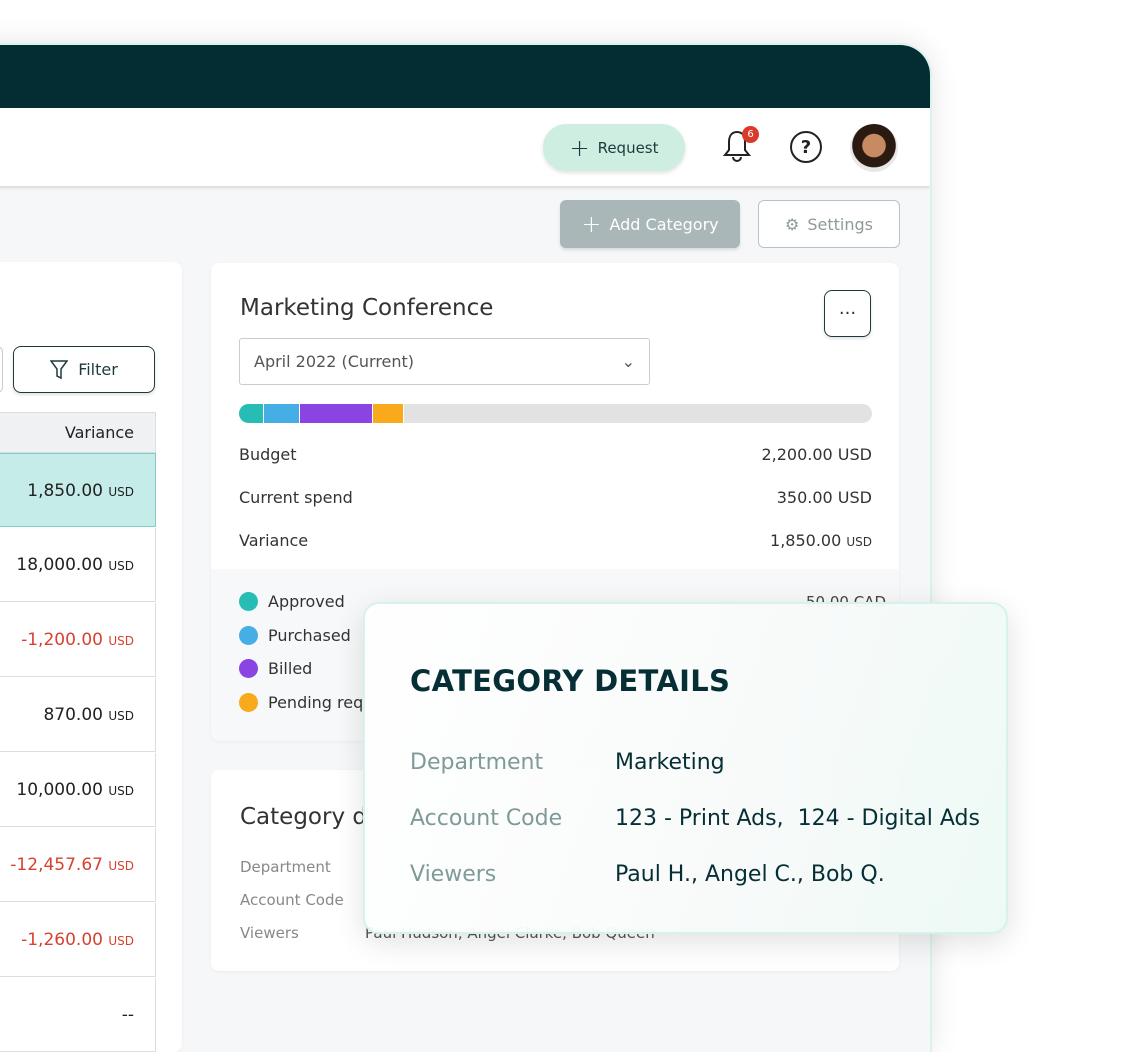 This screenshot has height=1052, width=1143. Describe the element at coordinates (62, 940) in the screenshot. I see `variance-value: -1,260.00` at that location.